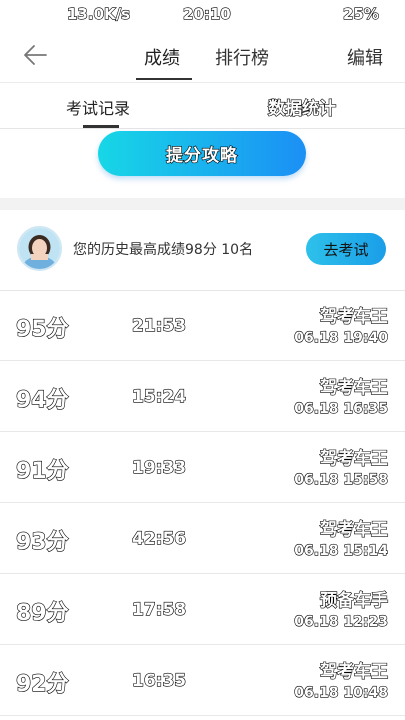  What do you see at coordinates (341, 550) in the screenshot?
I see `record-date: 06.18 15:14` at bounding box center [341, 550].